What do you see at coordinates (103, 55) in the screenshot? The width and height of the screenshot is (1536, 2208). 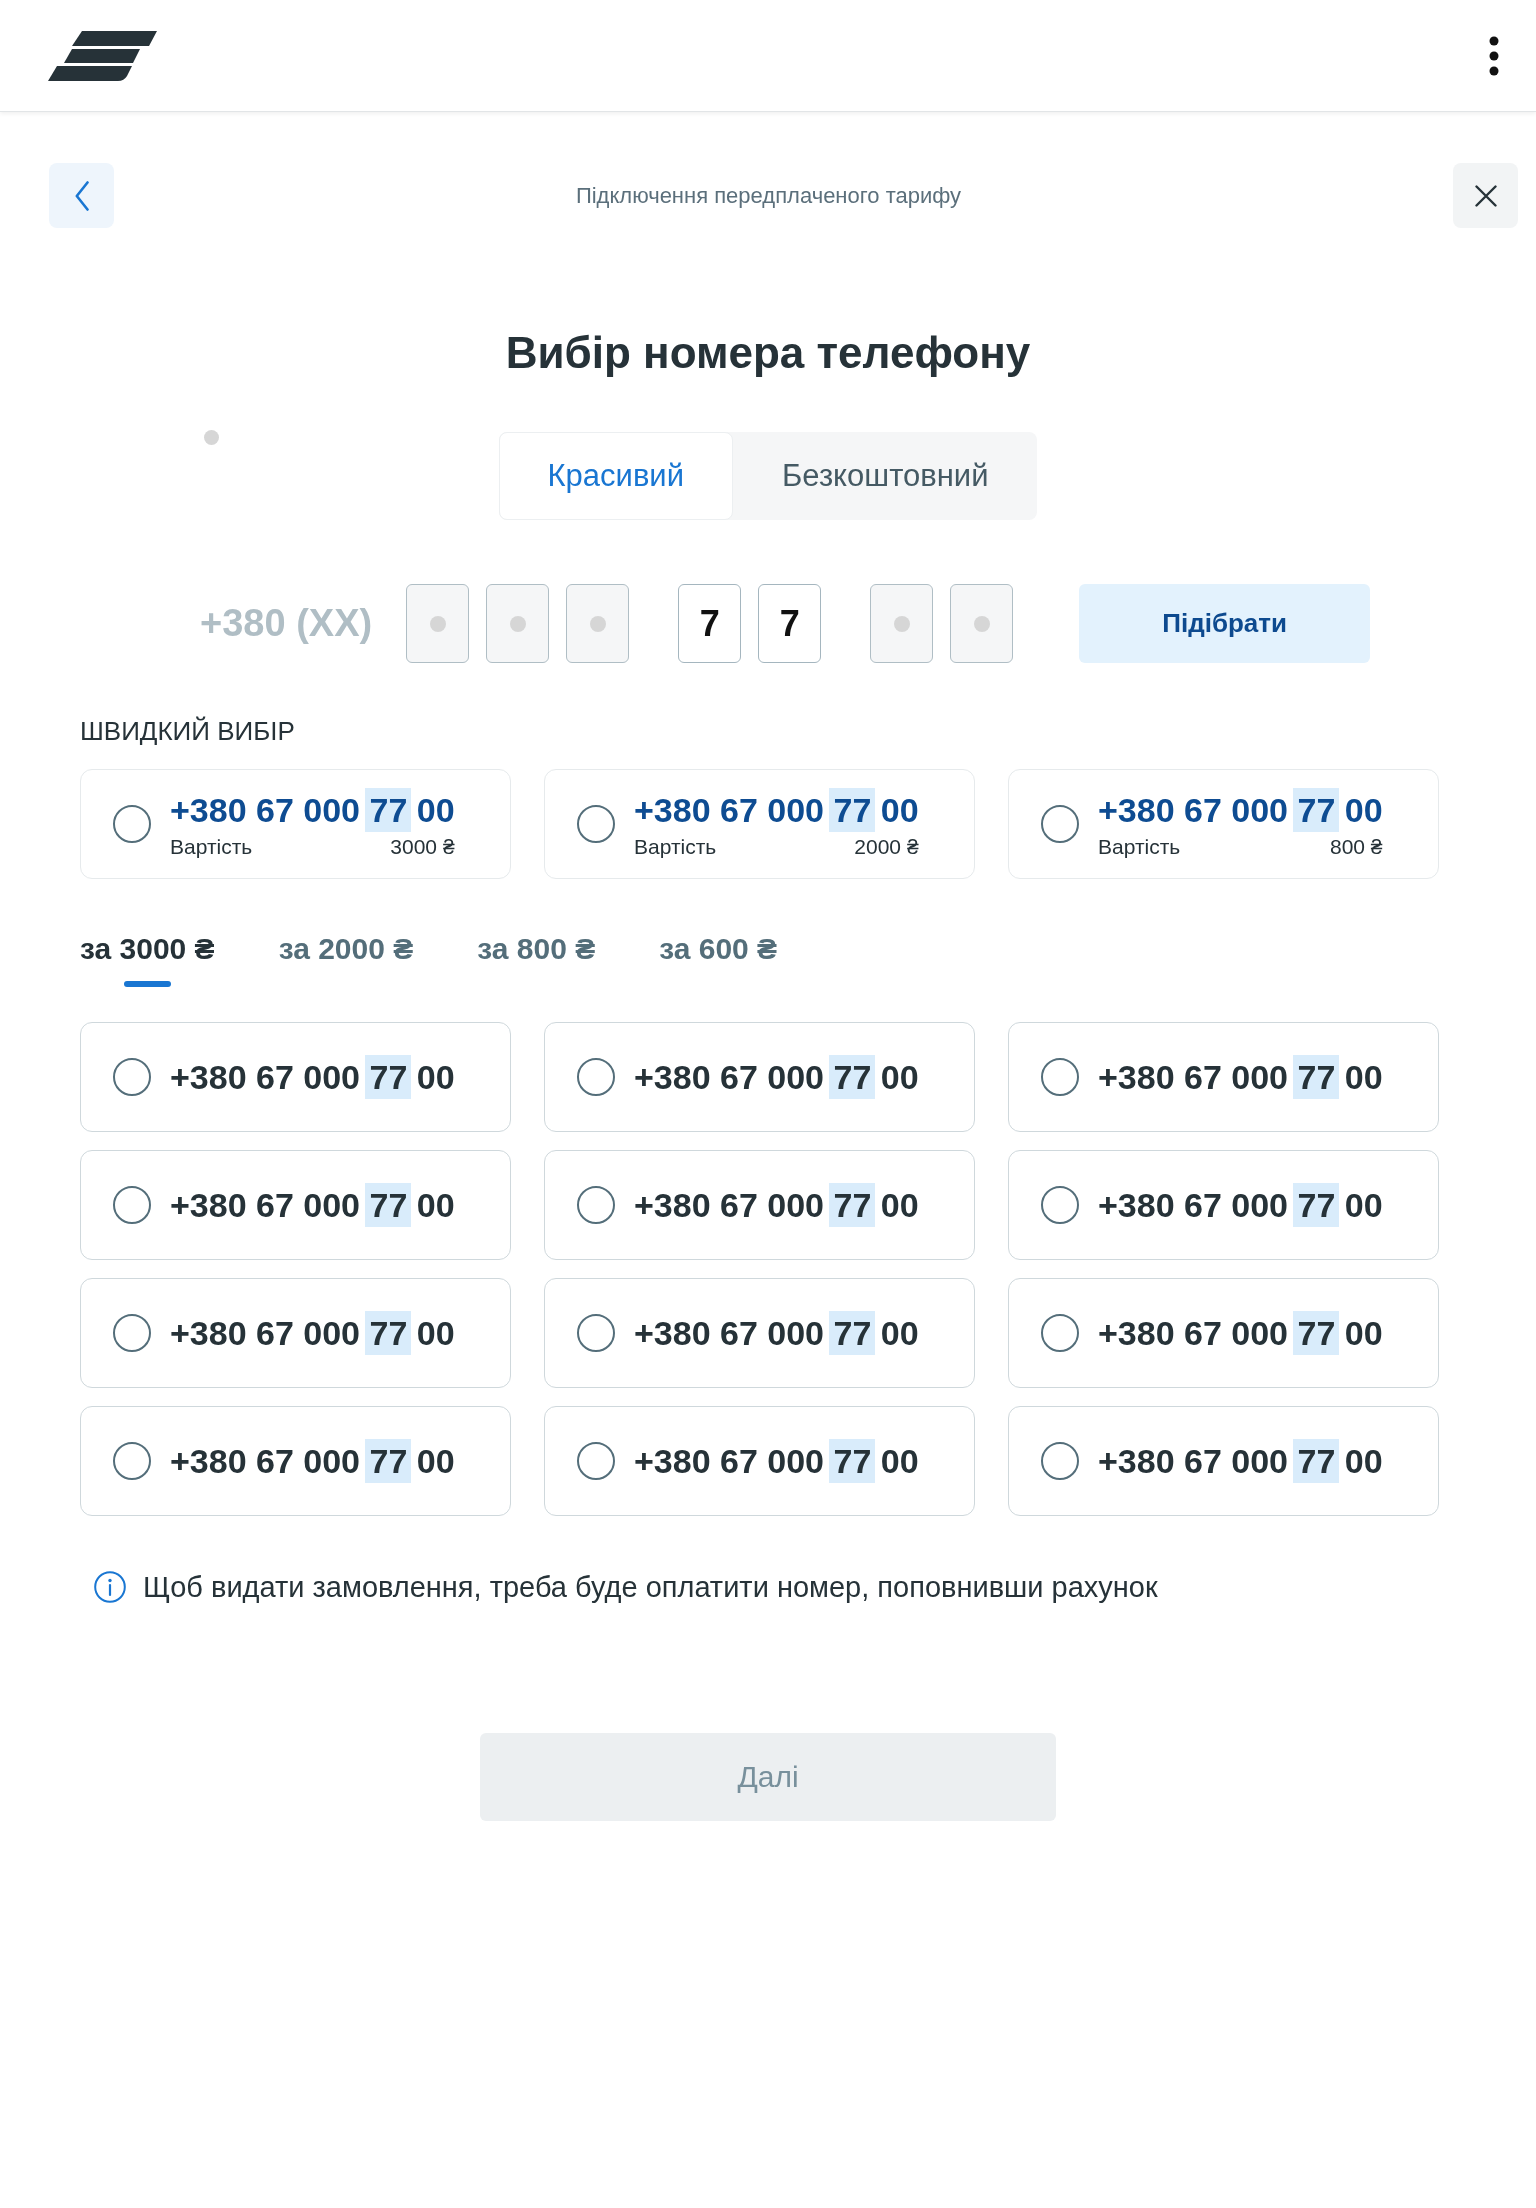 I see `logo-icon` at bounding box center [103, 55].